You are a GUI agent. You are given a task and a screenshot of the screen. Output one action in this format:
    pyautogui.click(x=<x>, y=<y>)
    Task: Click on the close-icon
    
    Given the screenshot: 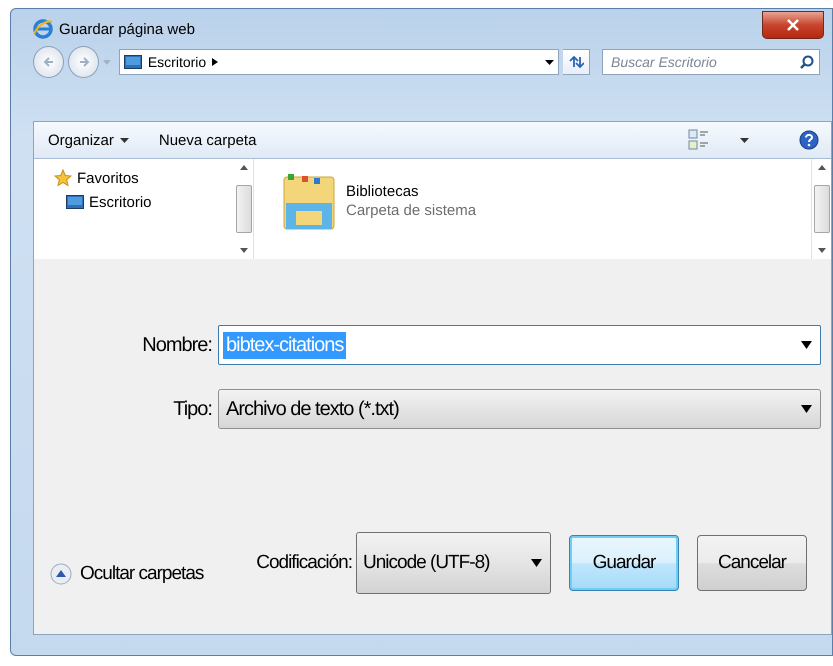 What is the action you would take?
    pyautogui.click(x=793, y=25)
    